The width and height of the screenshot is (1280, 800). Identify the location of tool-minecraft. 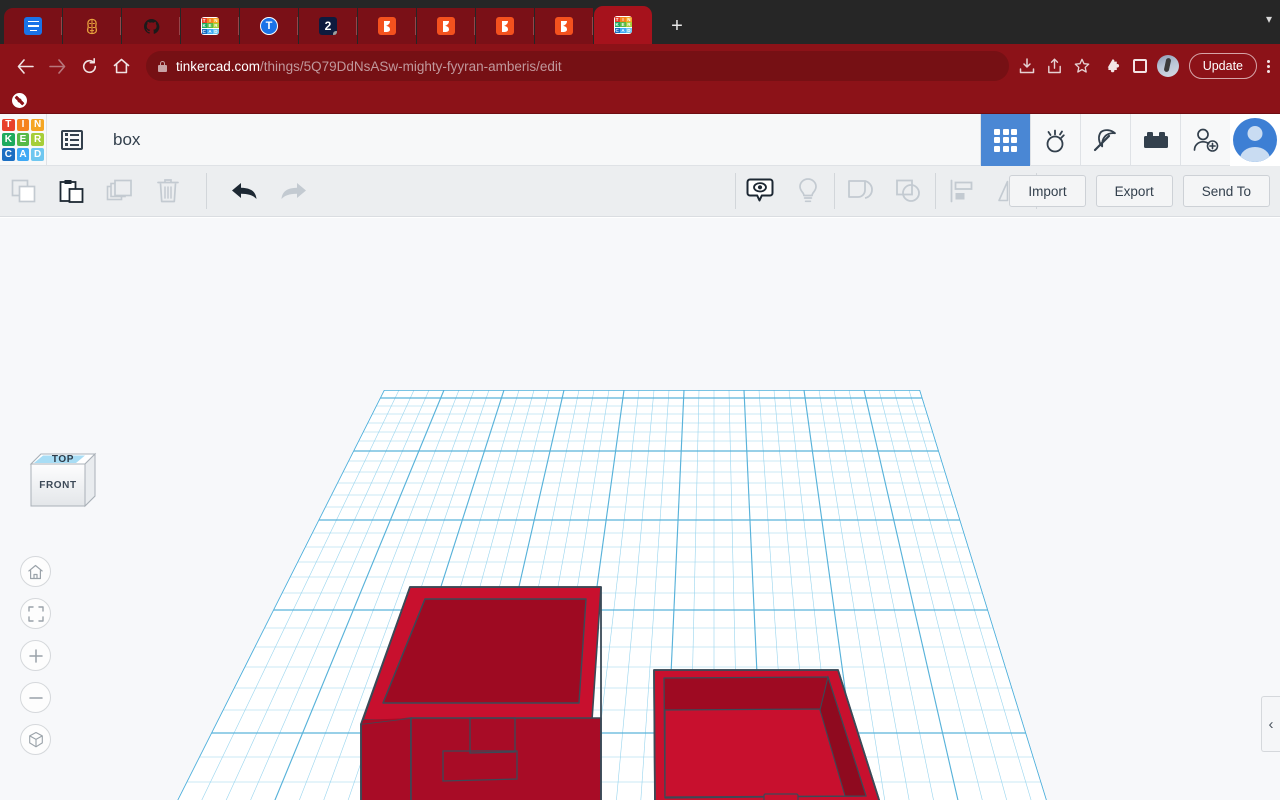
(1105, 140).